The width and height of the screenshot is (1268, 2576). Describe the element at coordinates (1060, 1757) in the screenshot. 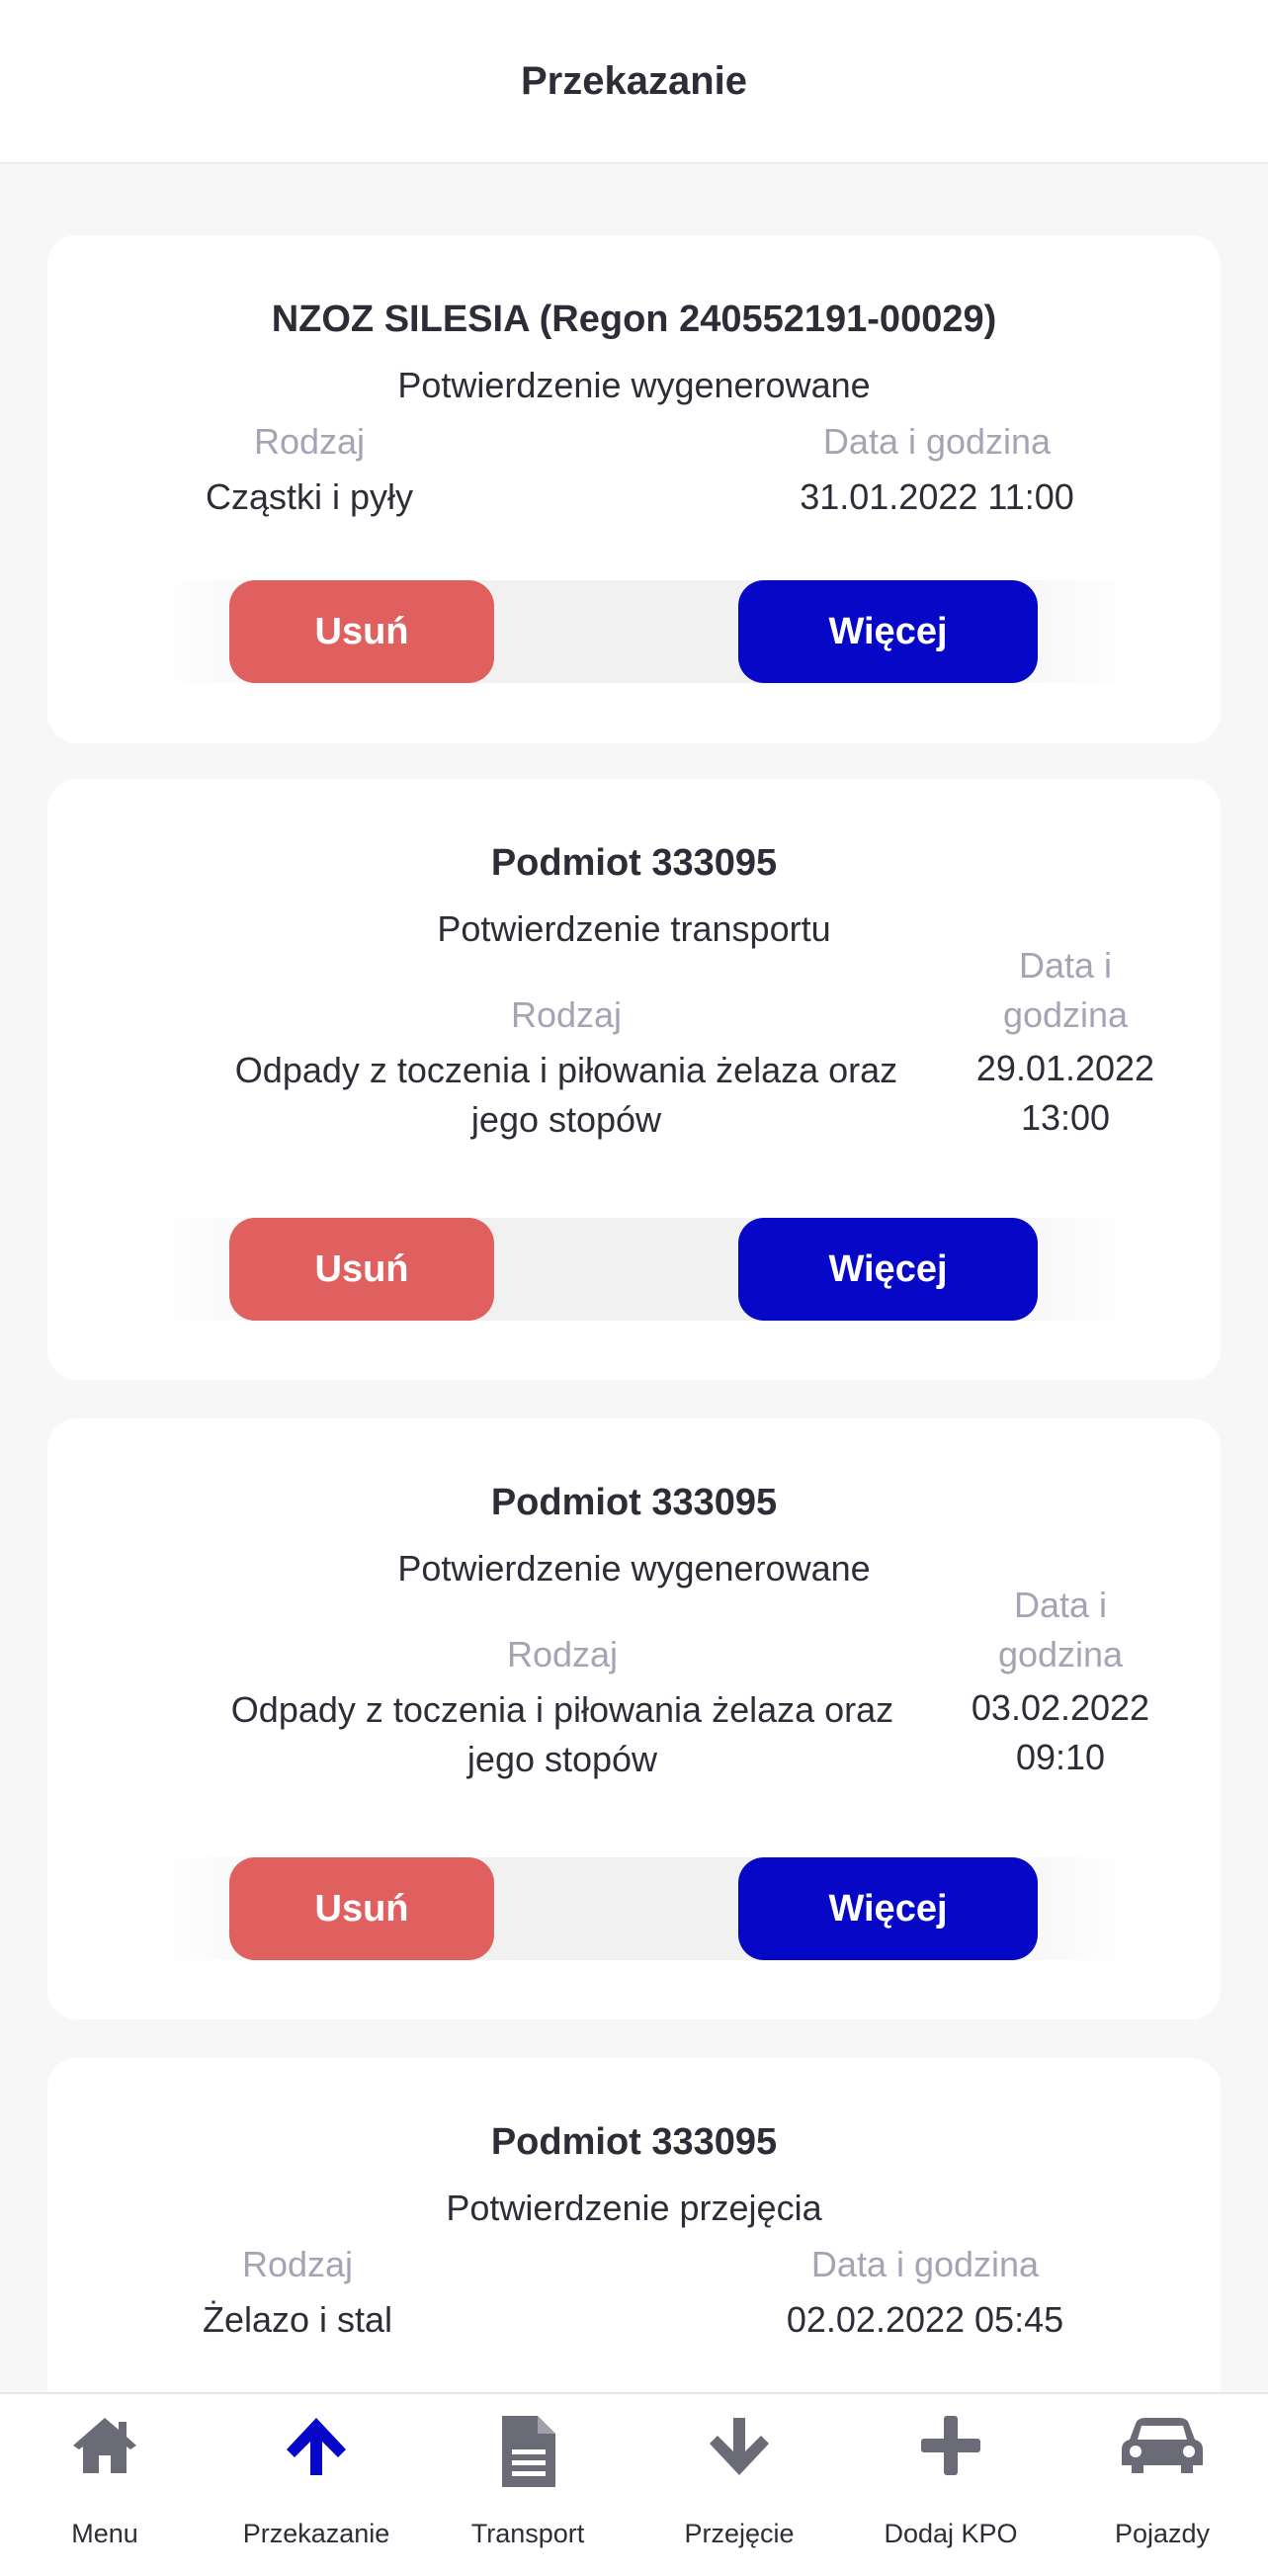

I see `date-value-line-2: 09:10` at that location.